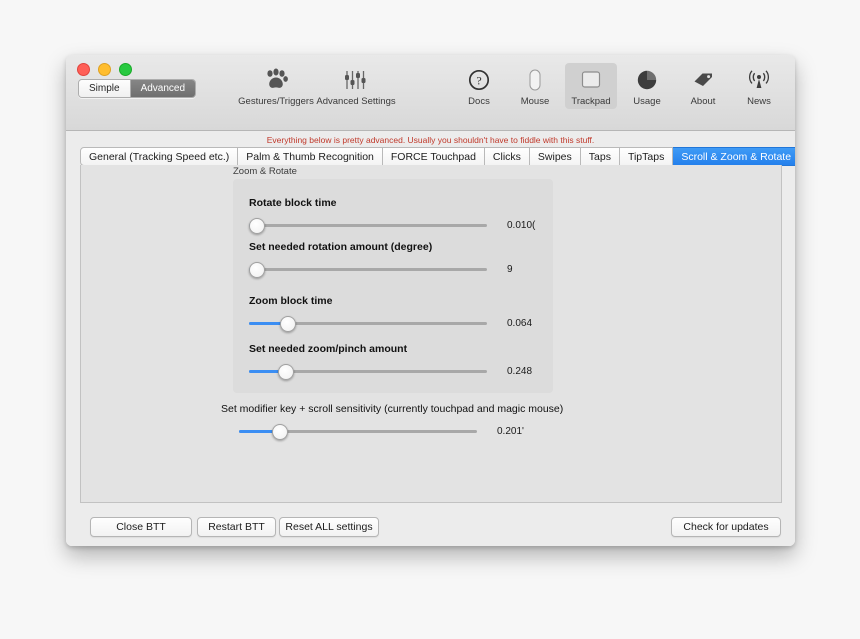 The height and width of the screenshot is (639, 860). Describe the element at coordinates (703, 101) in the screenshot. I see `toolbar-item-label: About` at that location.